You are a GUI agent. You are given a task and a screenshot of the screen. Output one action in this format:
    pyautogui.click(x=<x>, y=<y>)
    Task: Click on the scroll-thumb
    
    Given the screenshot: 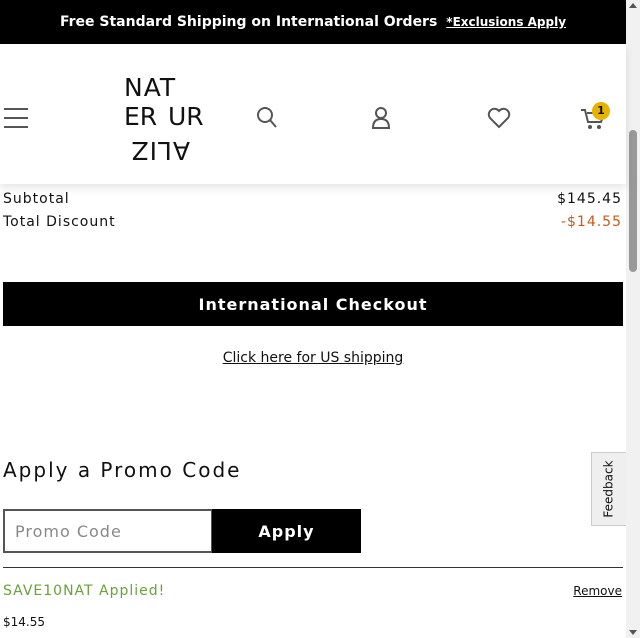 What is the action you would take?
    pyautogui.click(x=633, y=201)
    